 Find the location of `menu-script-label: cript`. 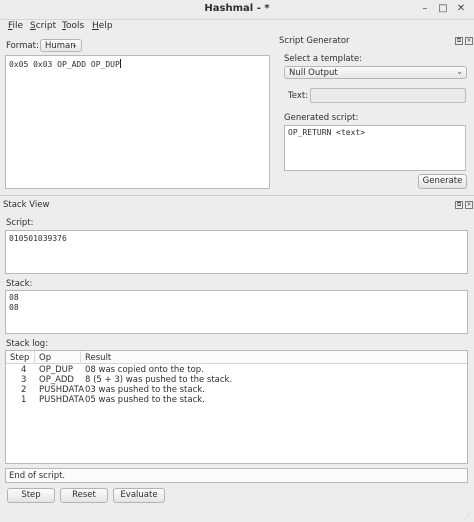

menu-script-label: cript is located at coordinates (46, 26).